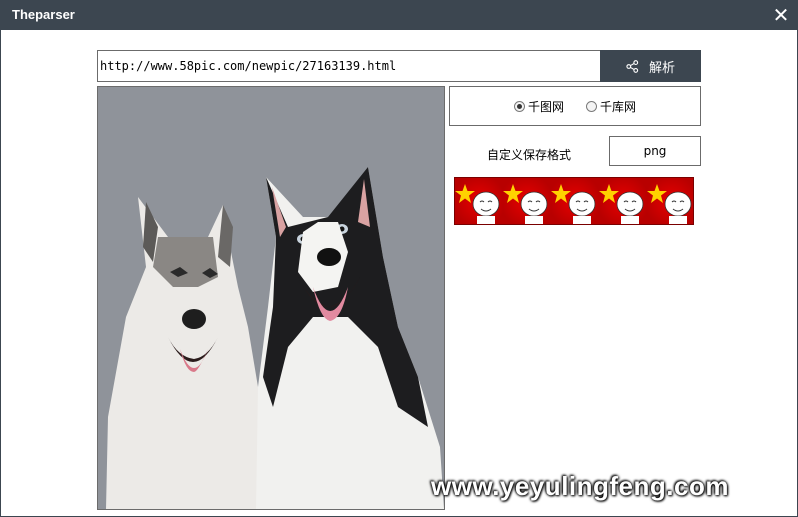 The width and height of the screenshot is (798, 517). I want to click on radio-qianku: 千库网, so click(611, 106).